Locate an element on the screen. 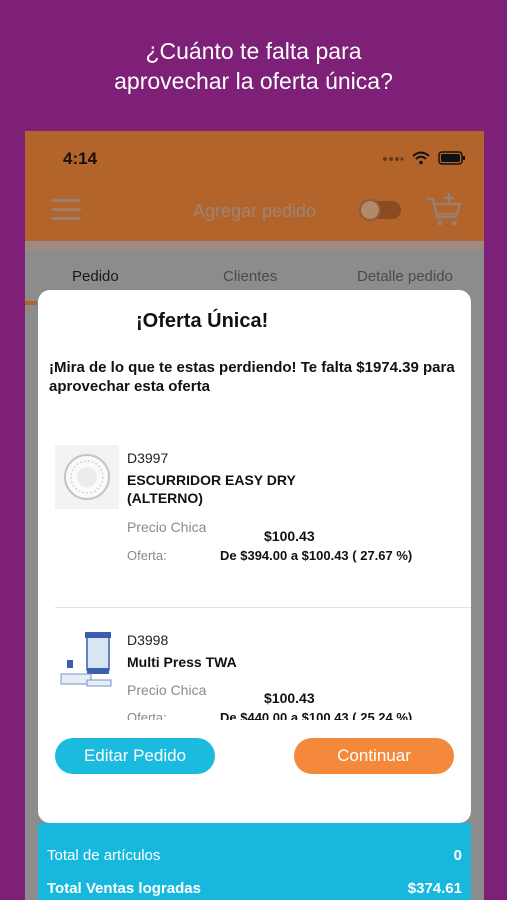 The width and height of the screenshot is (507, 900). total-sales-label: Total Ventas logradas is located at coordinates (124, 888).